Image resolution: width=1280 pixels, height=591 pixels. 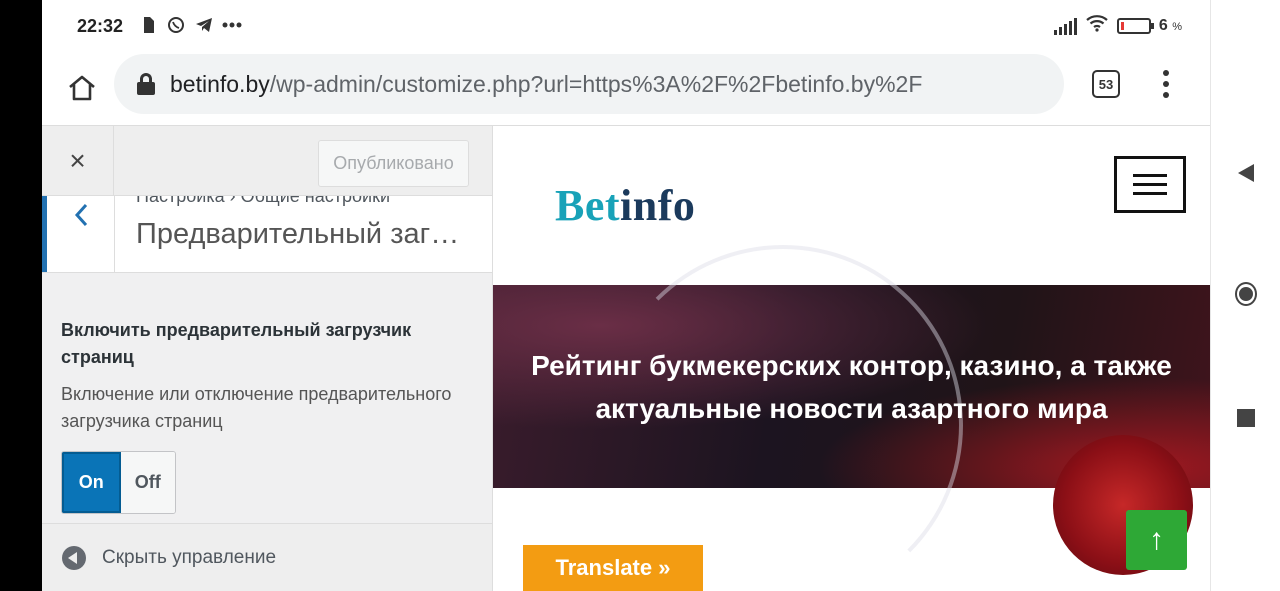 What do you see at coordinates (303, 234) in the screenshot?
I see `section-title: Предварительный загрузчик страниц` at bounding box center [303, 234].